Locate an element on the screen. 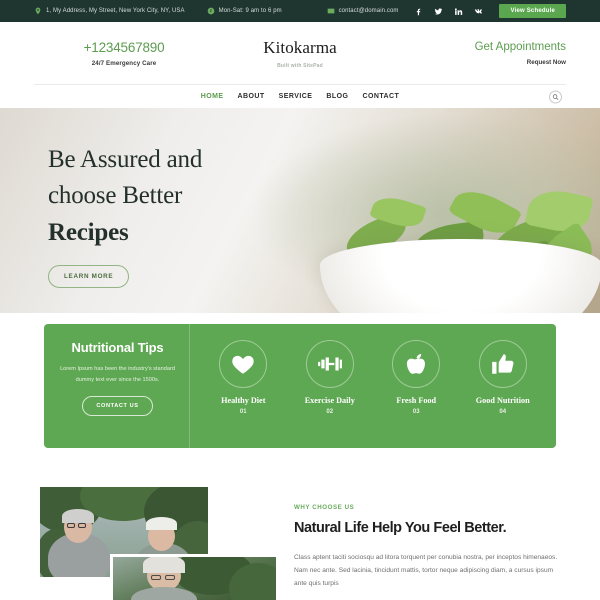 The image size is (600, 600). feature-fresh-food: Fresh Food 03 is located at coordinates (416, 377).